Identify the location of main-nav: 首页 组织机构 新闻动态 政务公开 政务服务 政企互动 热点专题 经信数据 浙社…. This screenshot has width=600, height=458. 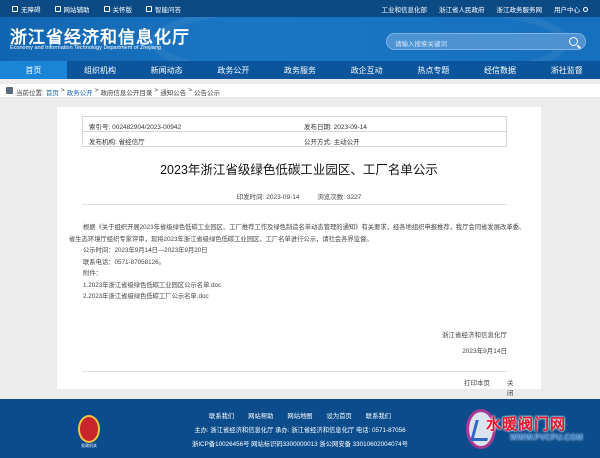
(300, 70).